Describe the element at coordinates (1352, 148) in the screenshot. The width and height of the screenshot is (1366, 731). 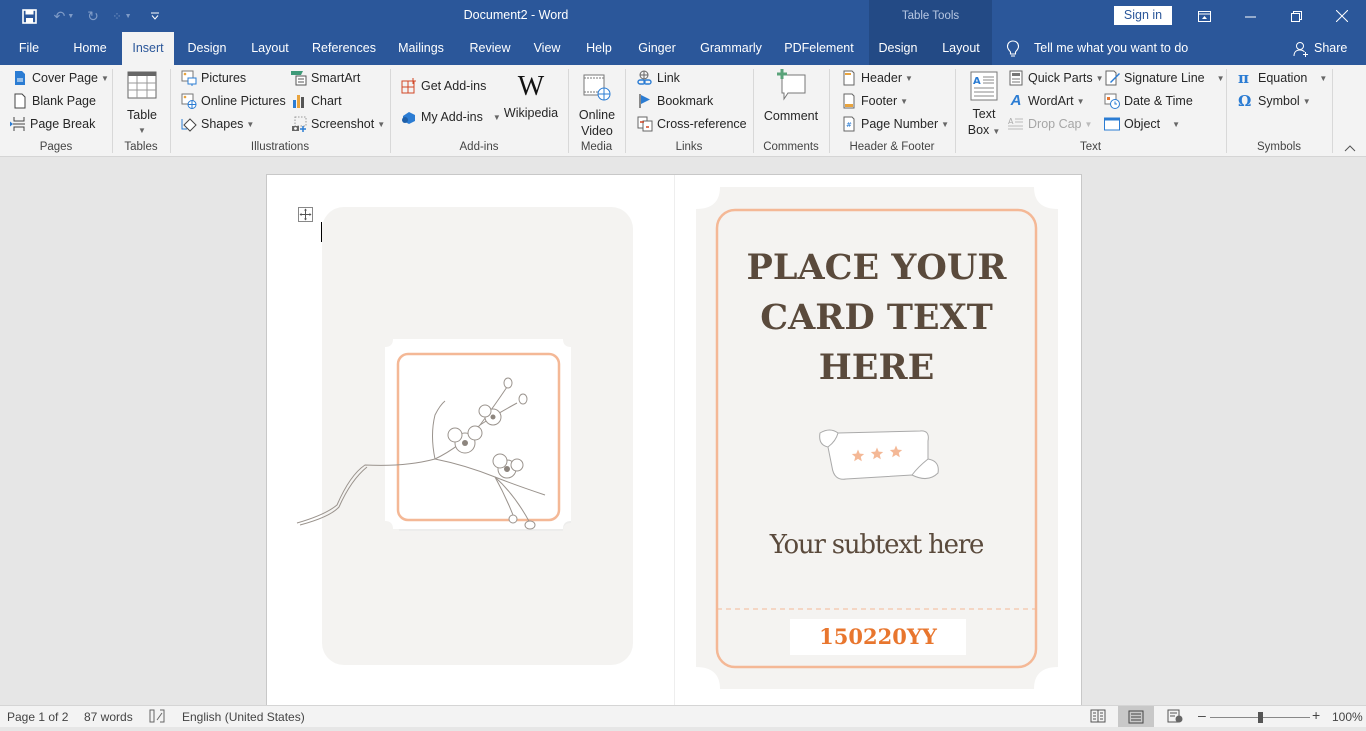
I see `collapse-ribbon-button` at that location.